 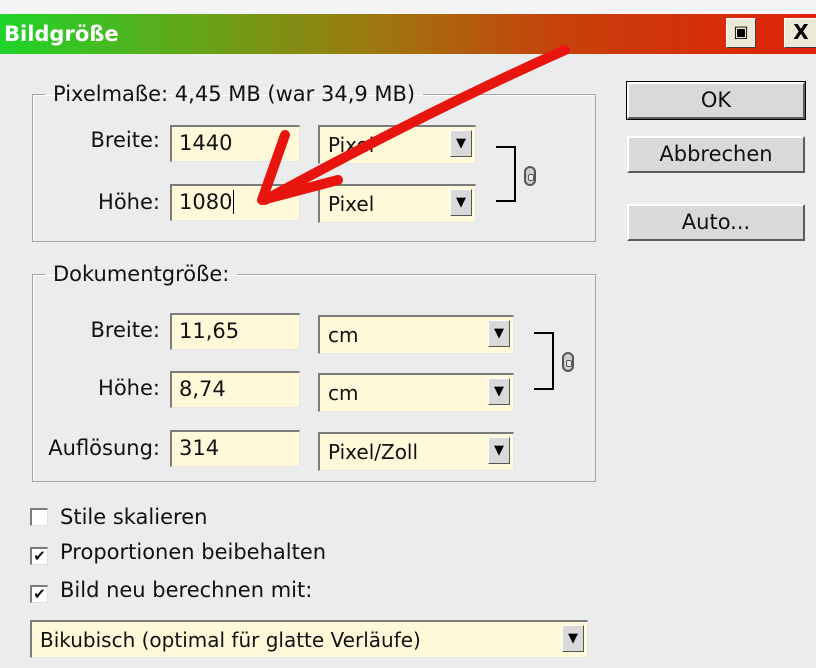 What do you see at coordinates (716, 100) in the screenshot?
I see `ok-button: OK` at bounding box center [716, 100].